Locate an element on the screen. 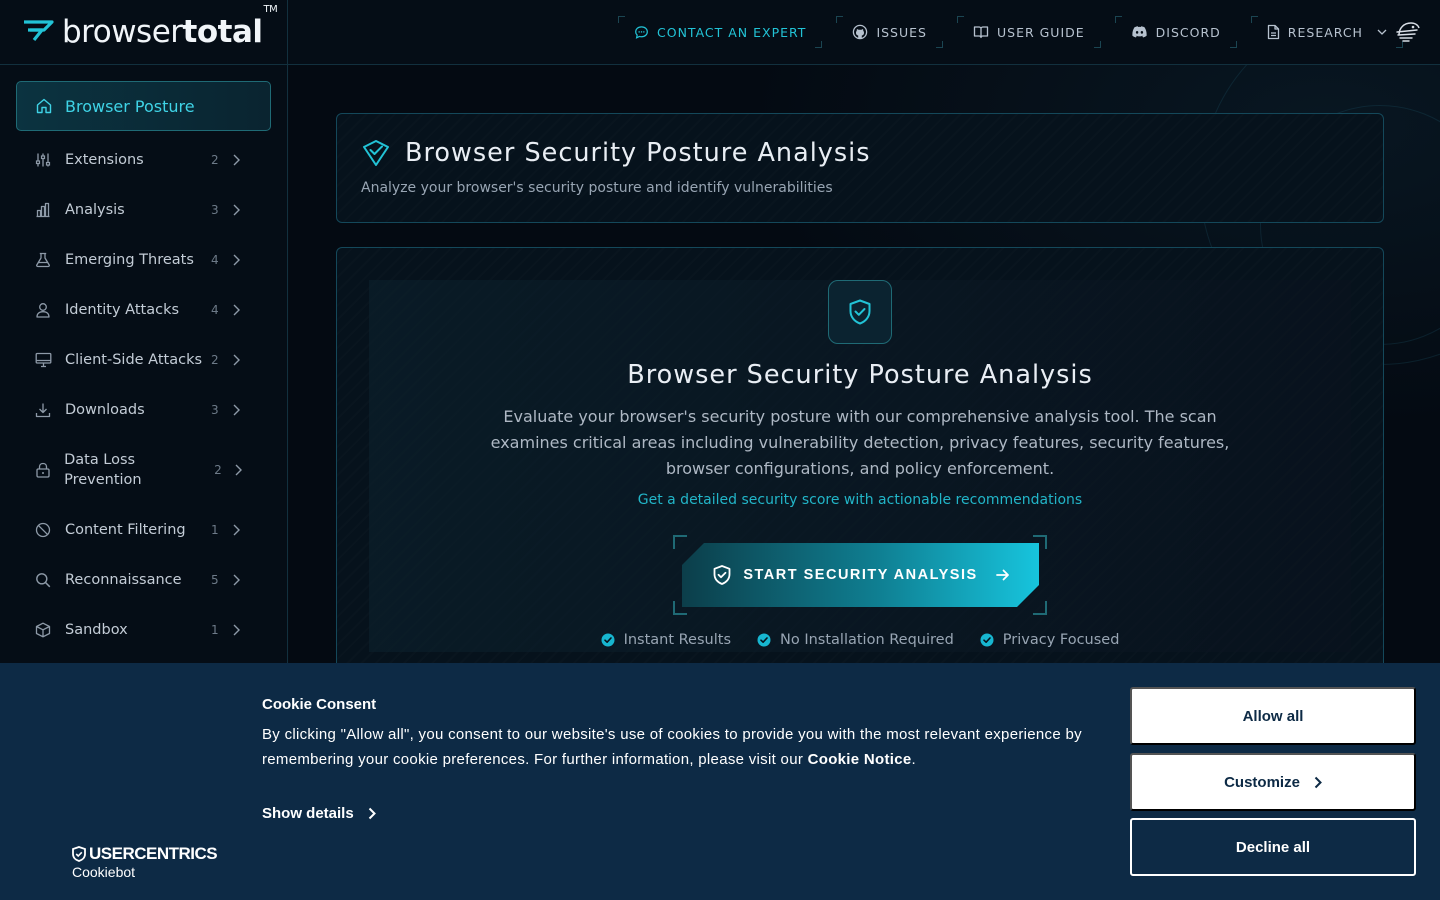 The image size is (1440, 900). sidebar-item-analysis: Analysis 3 is located at coordinates (143, 210).